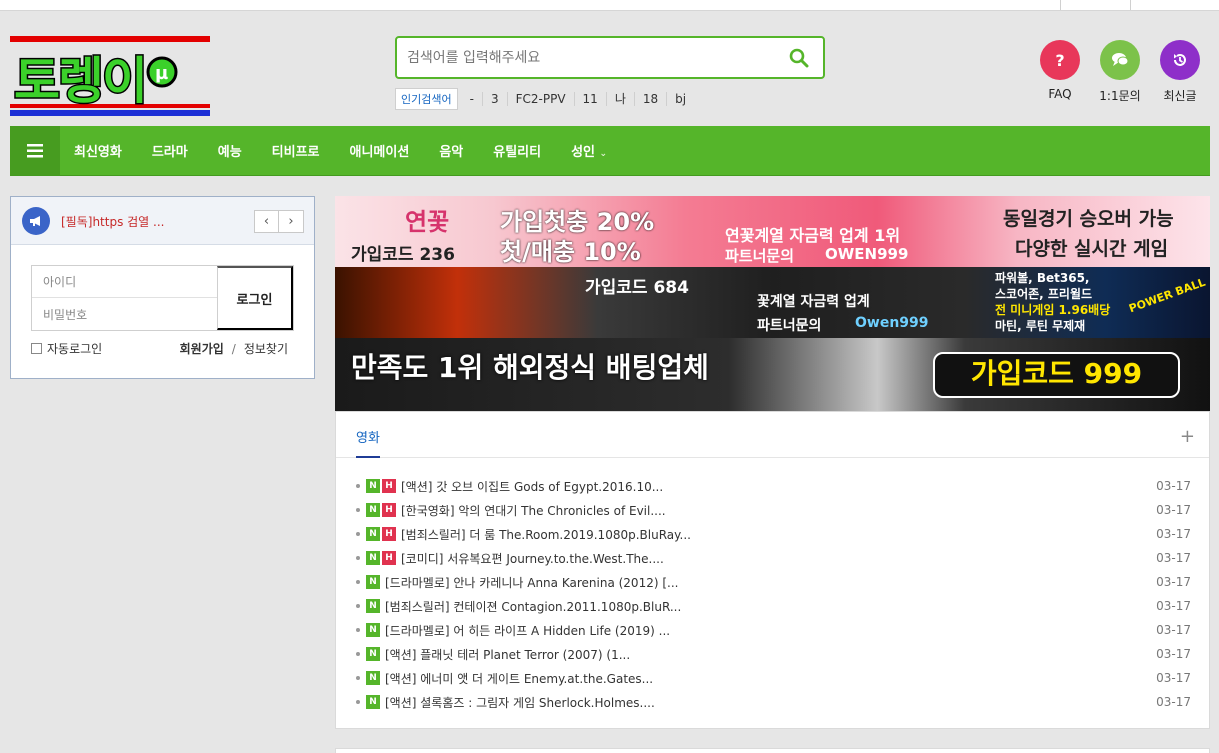 Image resolution: width=1219 pixels, height=753 pixels. Describe the element at coordinates (494, 99) in the screenshot. I see `popular-keyword: 3` at that location.